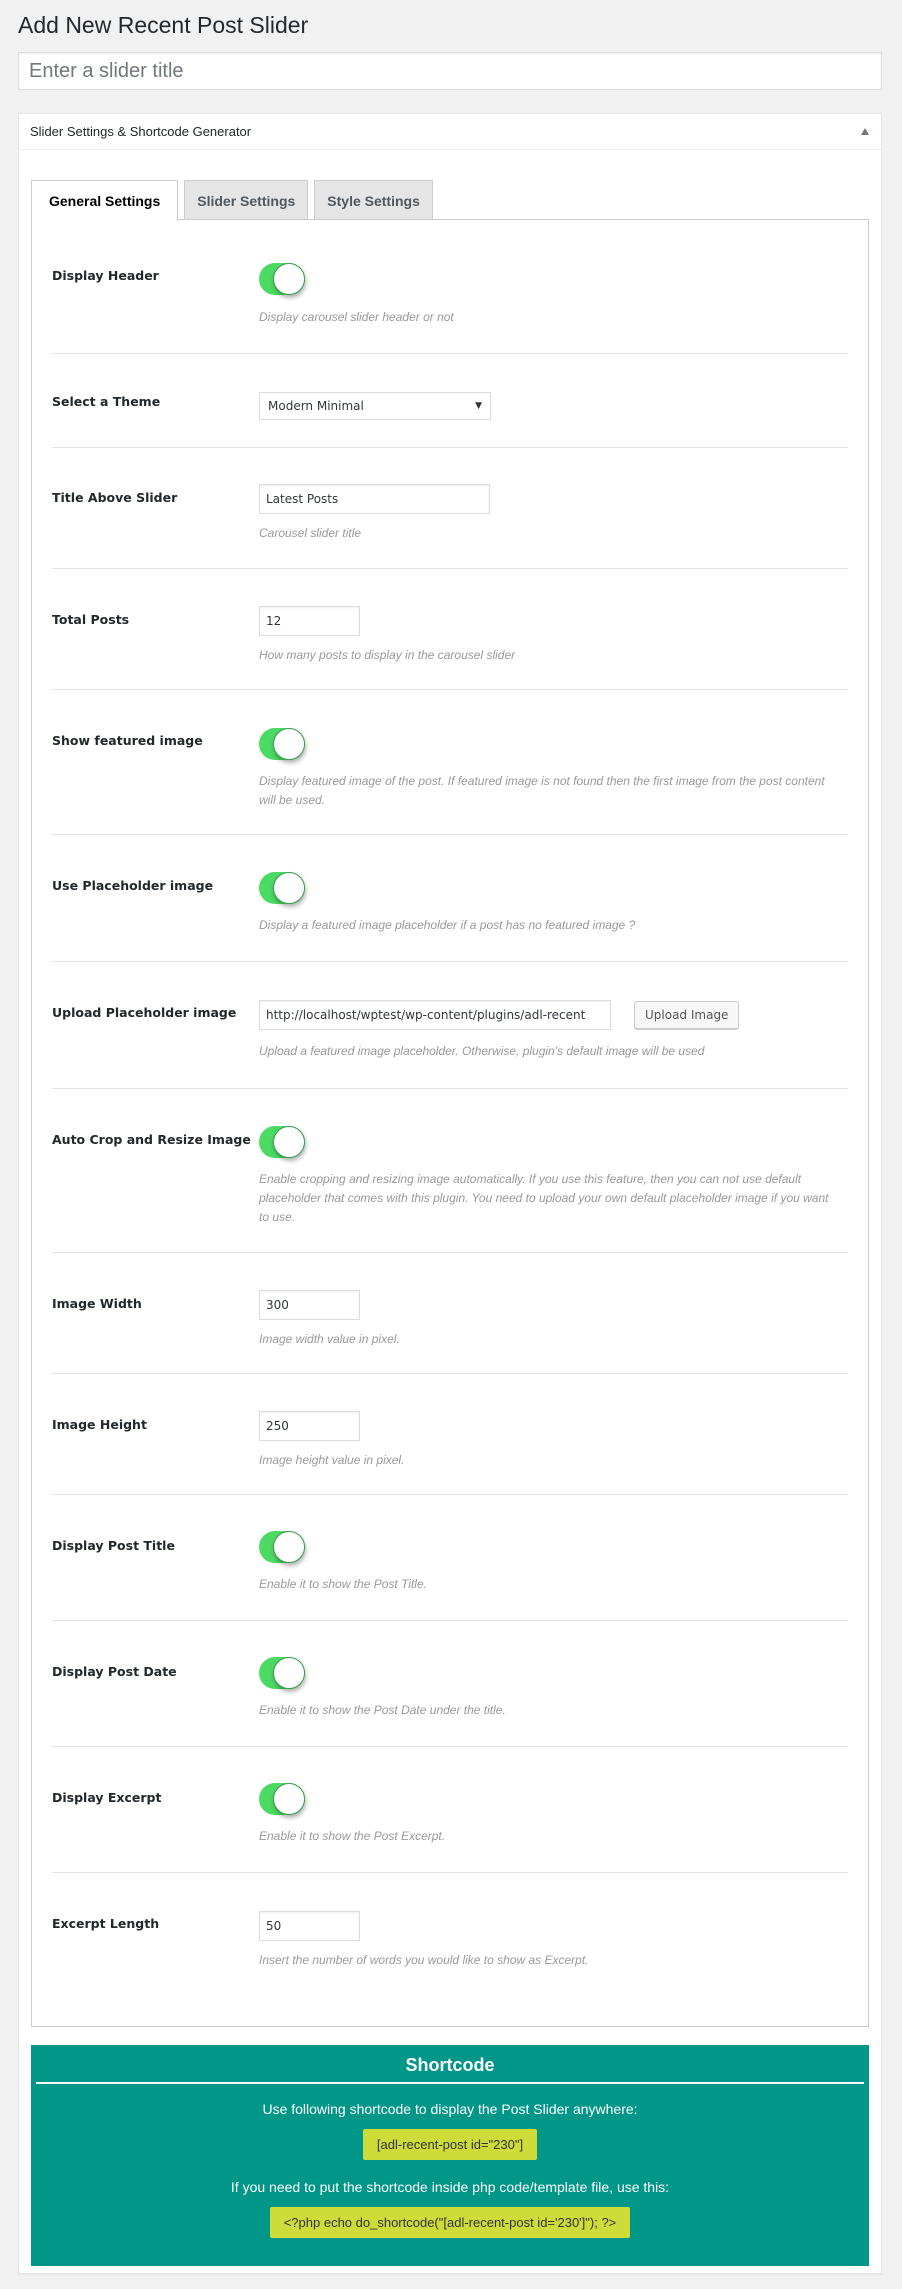  I want to click on dropdown-arrow-icon: ▼, so click(478, 406).